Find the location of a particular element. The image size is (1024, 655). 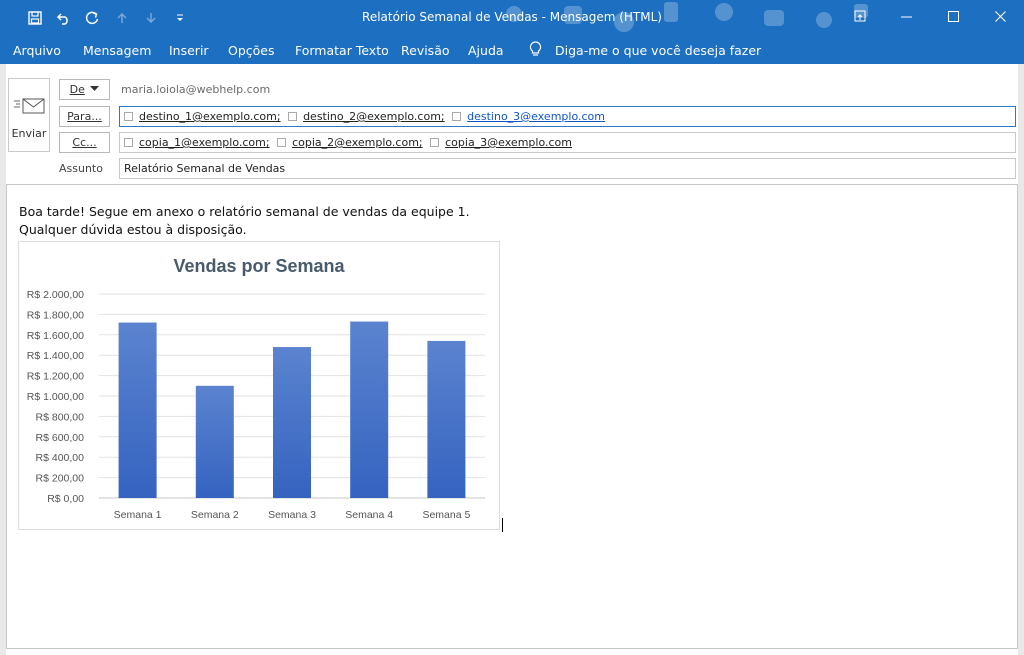

from-button: De is located at coordinates (84, 89).